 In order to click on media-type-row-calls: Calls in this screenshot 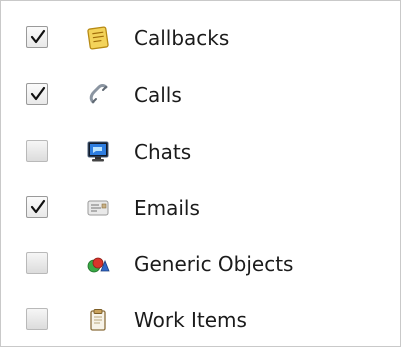, I will do `click(200, 95)`.